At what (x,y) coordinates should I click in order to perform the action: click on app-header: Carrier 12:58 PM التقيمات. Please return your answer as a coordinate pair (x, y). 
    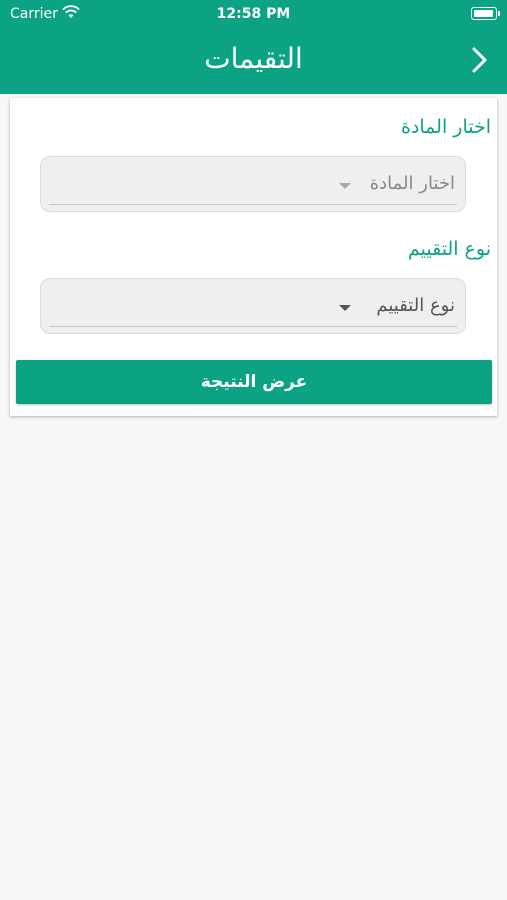
    Looking at the image, I should click on (253, 47).